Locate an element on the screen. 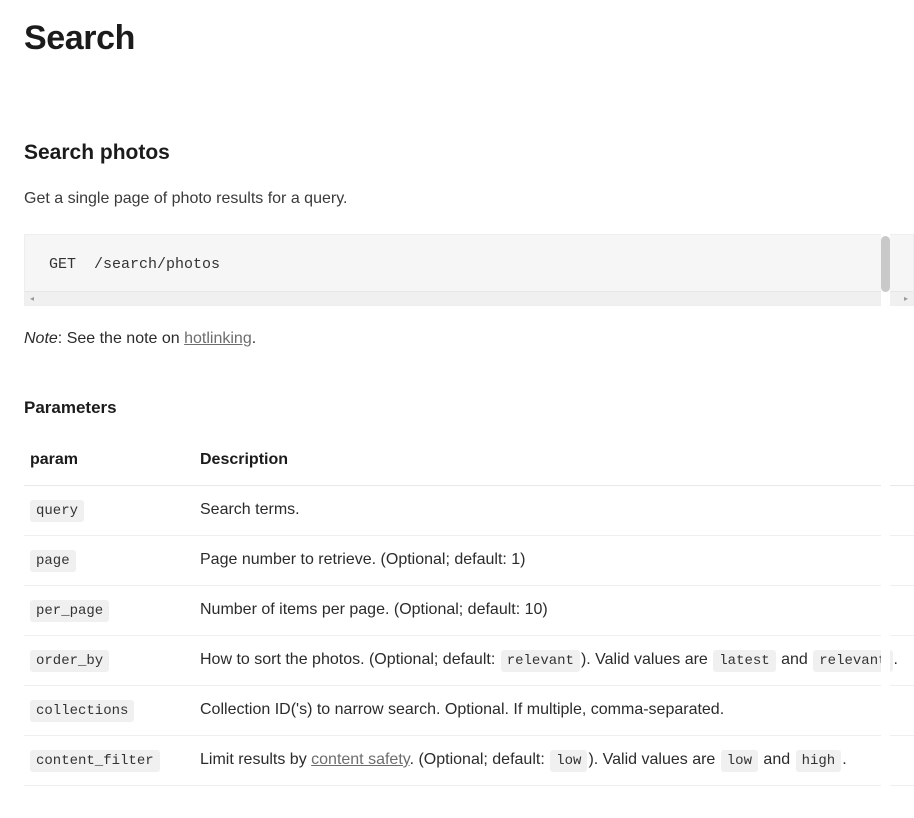 The width and height of the screenshot is (914, 818). code-horizontal-scrollbar: ◂ ▸ is located at coordinates (469, 298).